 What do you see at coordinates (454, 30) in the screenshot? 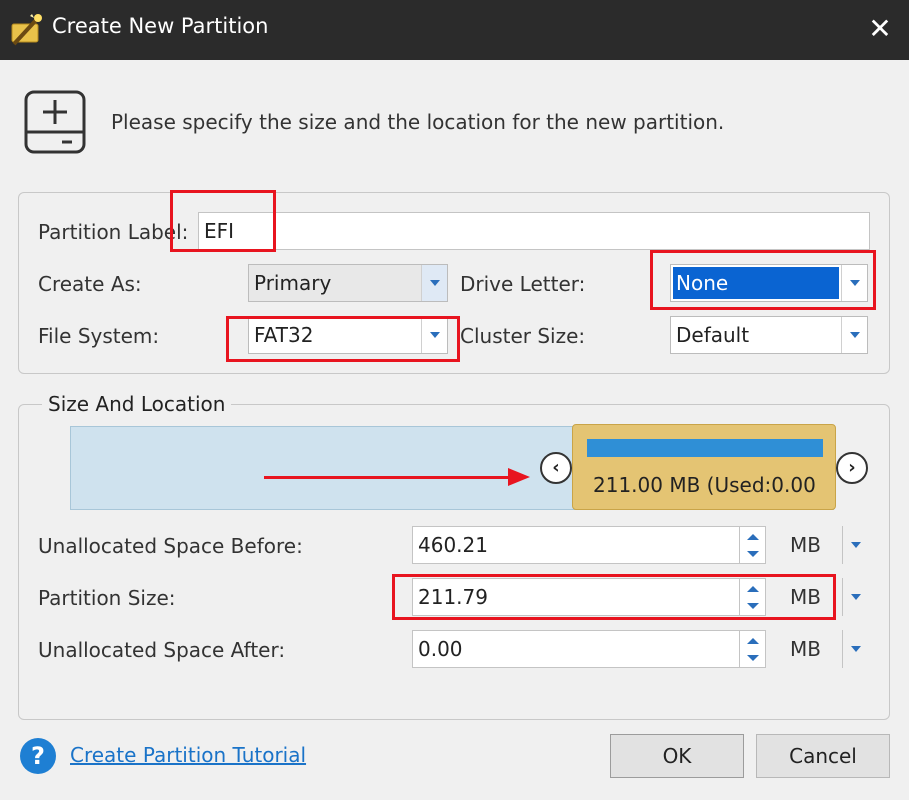
I see `title-bar: Create New Partition ✕` at bounding box center [454, 30].